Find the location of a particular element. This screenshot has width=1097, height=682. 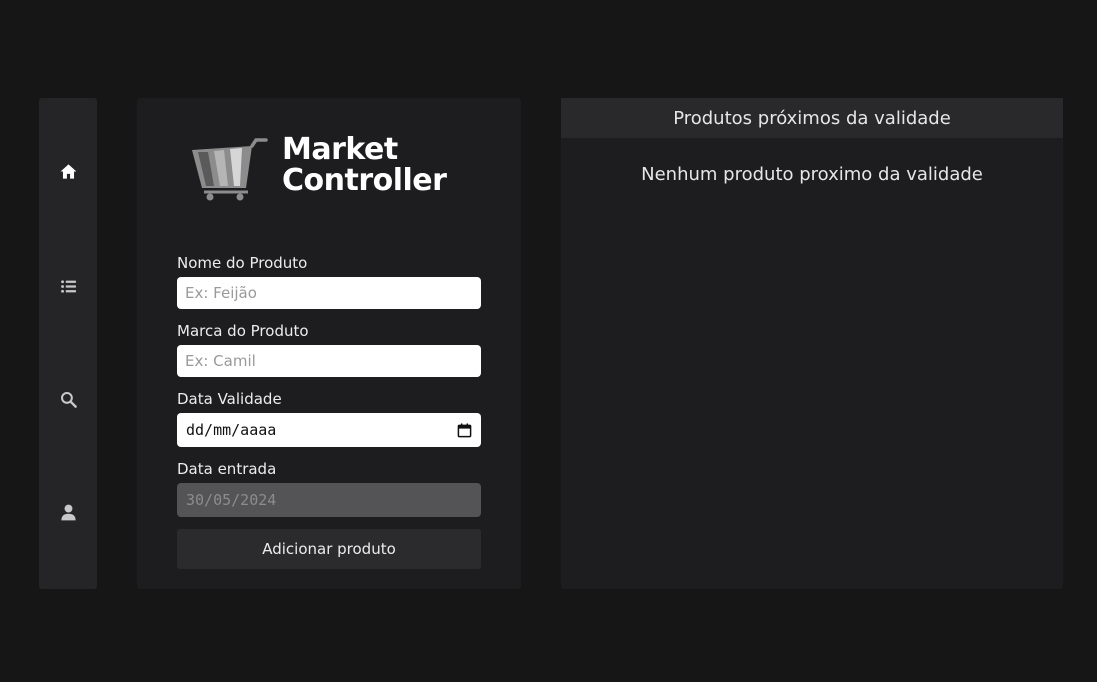

expiry-date-value: dd/mm/aaaa is located at coordinates (231, 430).